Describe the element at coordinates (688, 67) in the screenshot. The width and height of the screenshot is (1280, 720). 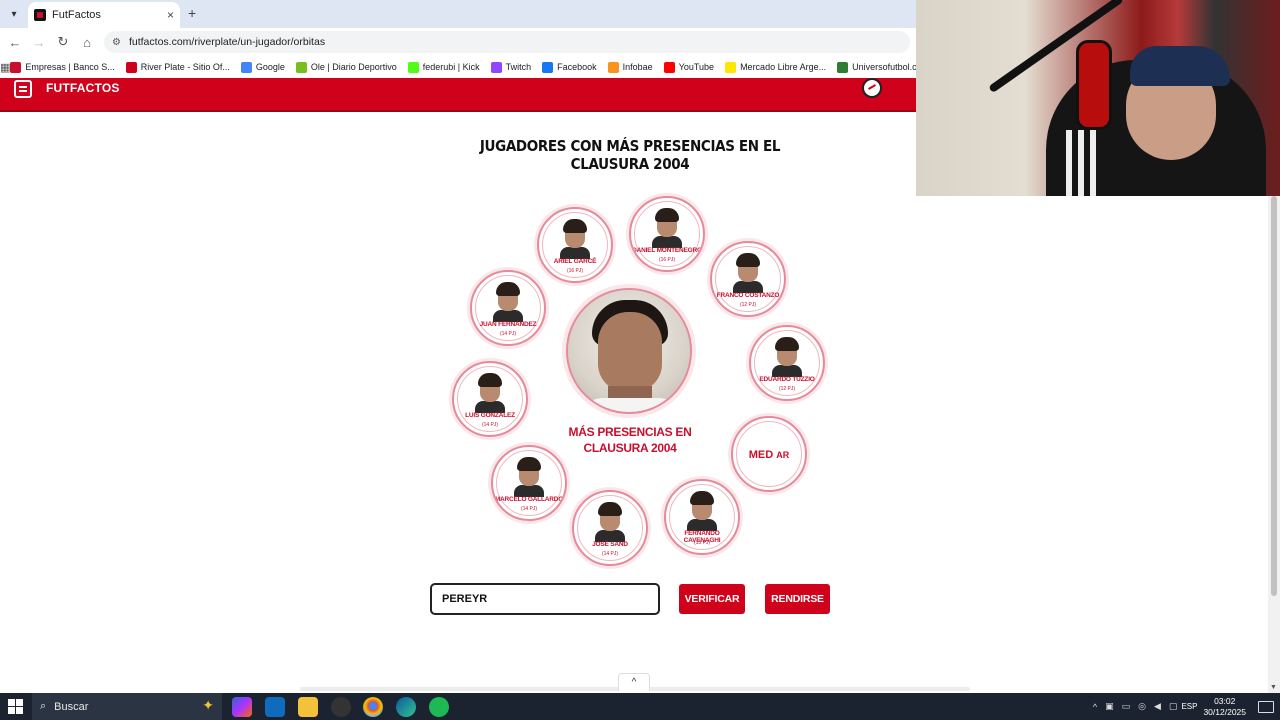
I see `bookmark-item: YouTube` at that location.